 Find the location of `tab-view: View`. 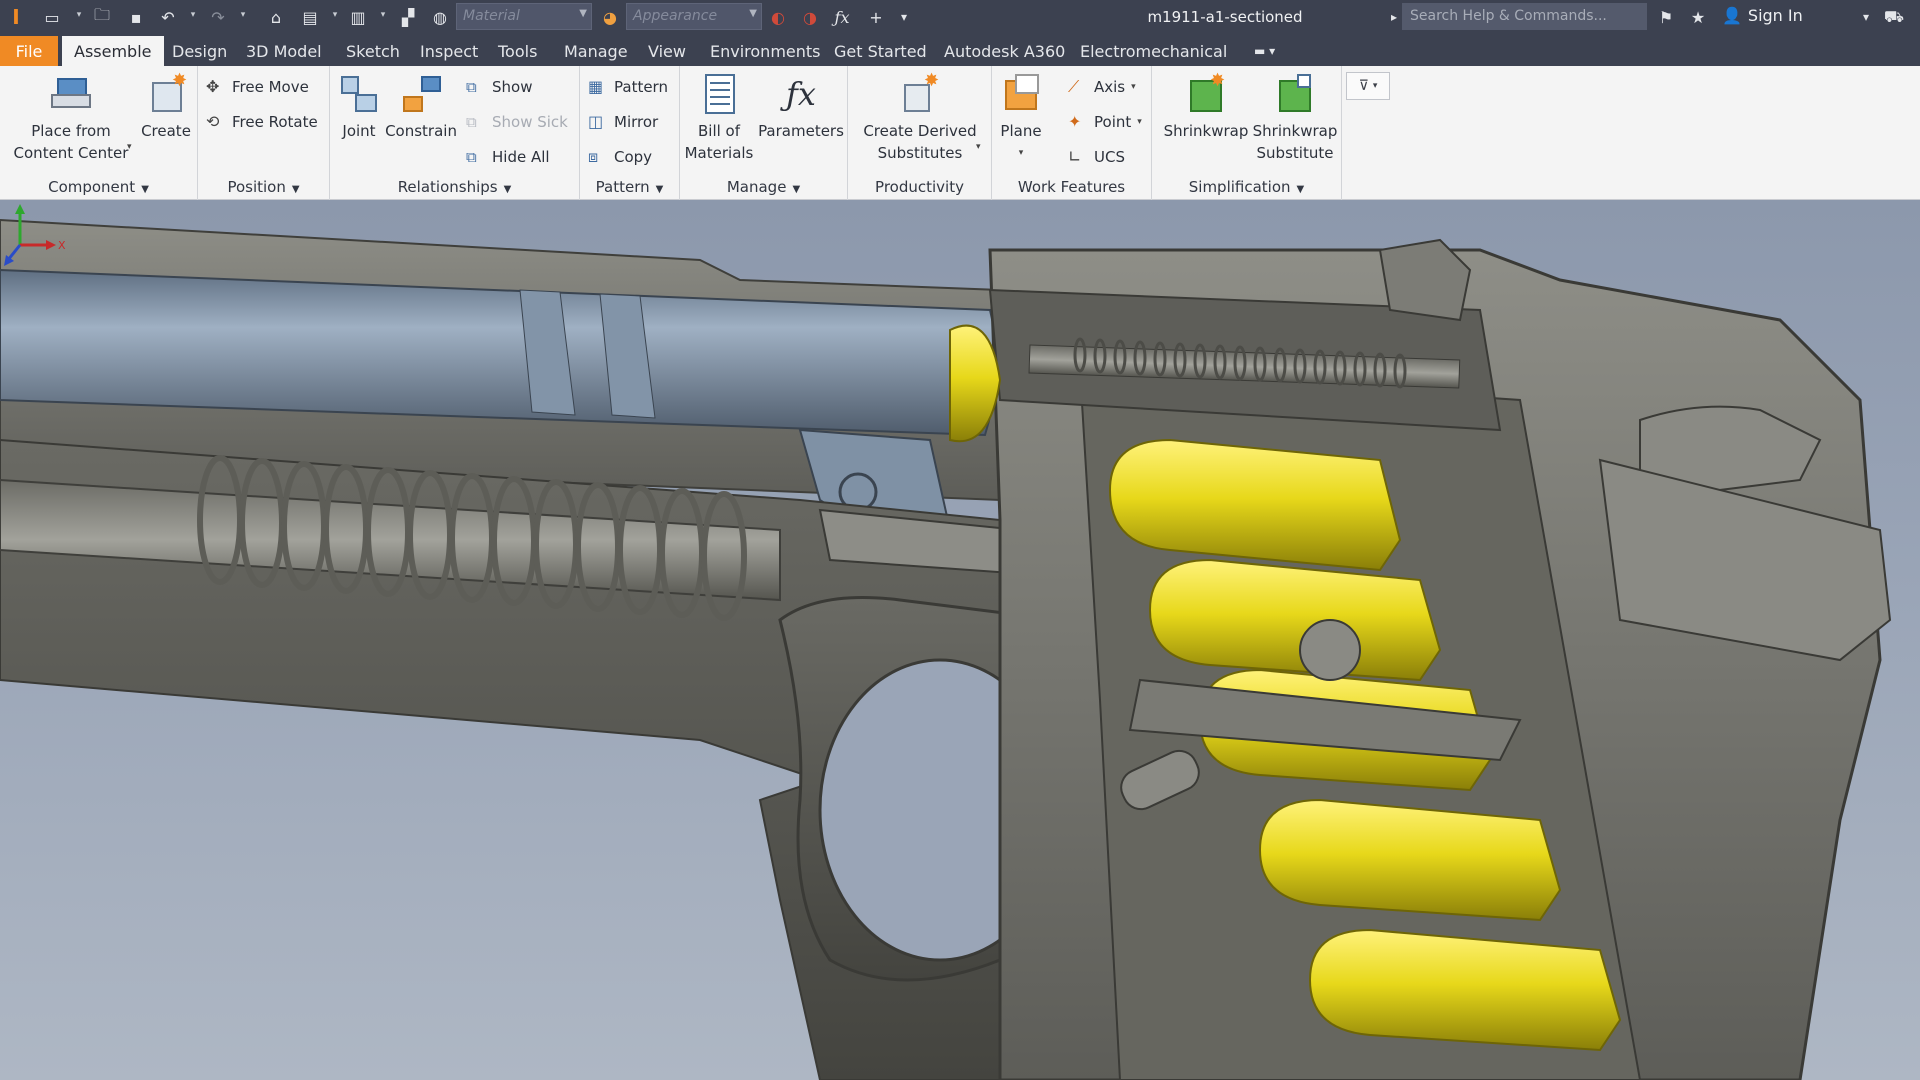

tab-view: View is located at coordinates (667, 51).